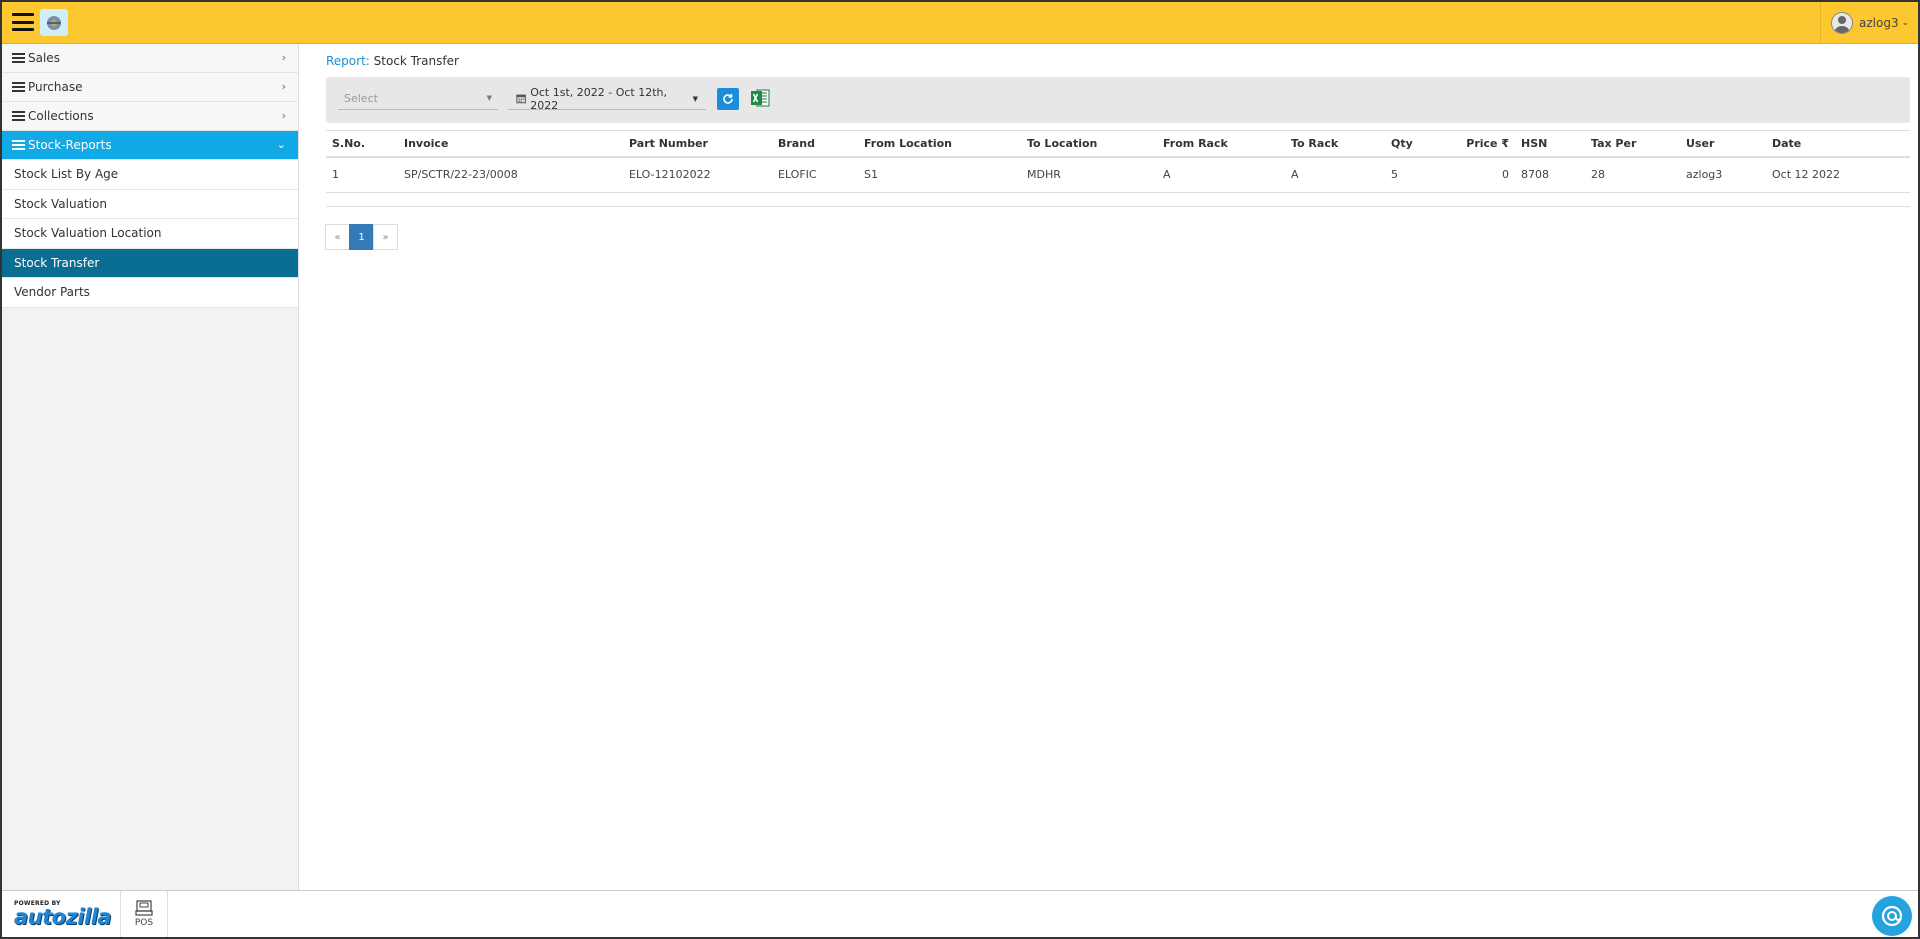 Image resolution: width=1920 pixels, height=939 pixels. I want to click on sidebar-item-label: Purchase, so click(55, 87).